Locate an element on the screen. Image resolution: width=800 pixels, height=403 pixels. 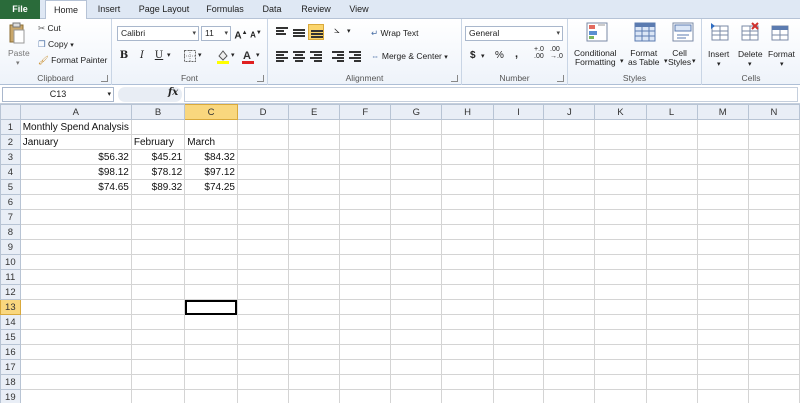
cell-n18 is located at coordinates (773, 382).